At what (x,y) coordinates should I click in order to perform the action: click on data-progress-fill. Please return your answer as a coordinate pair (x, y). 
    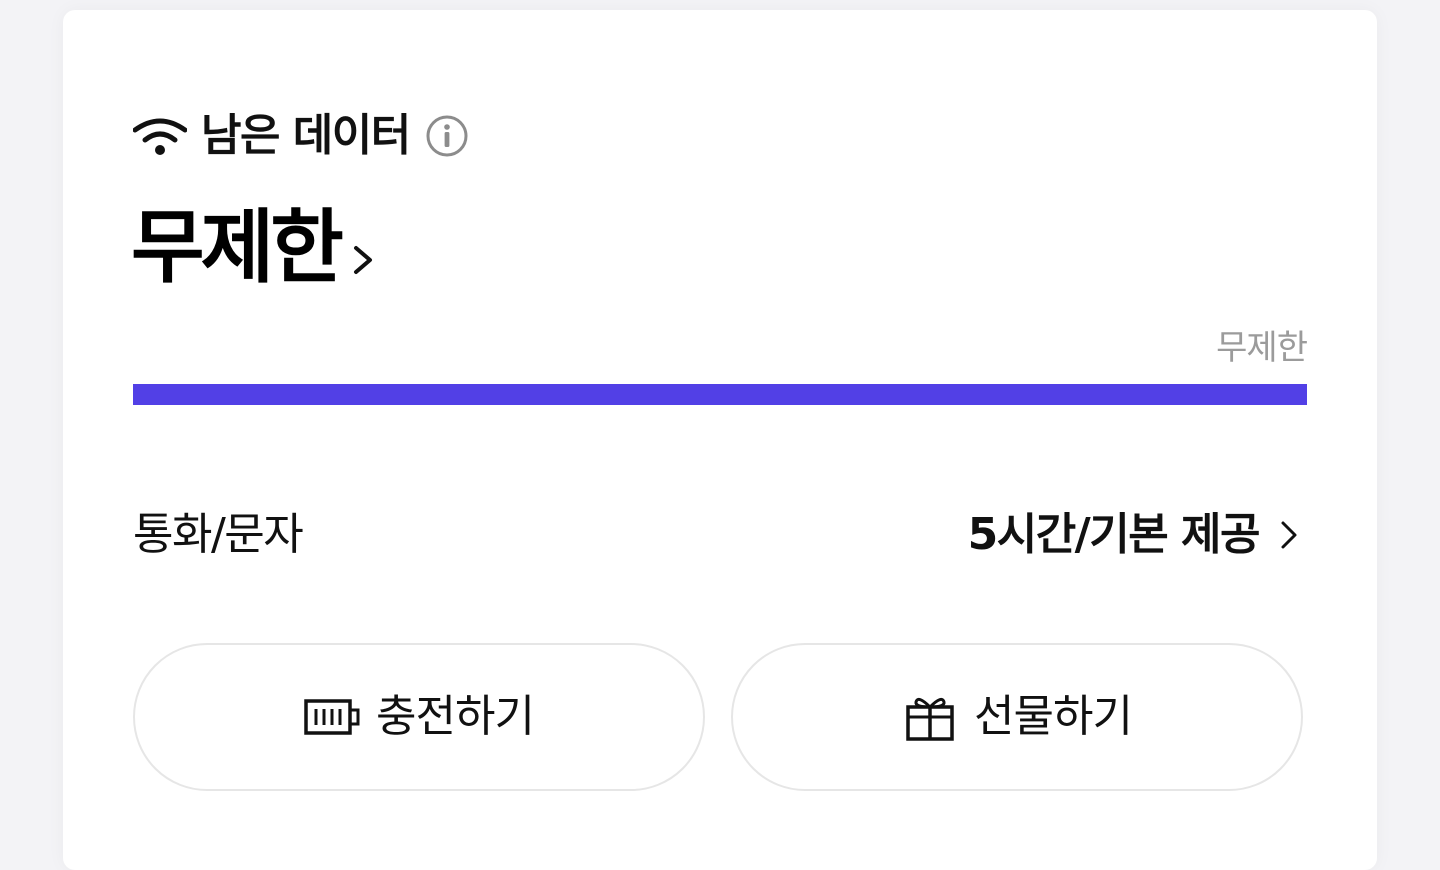
    Looking at the image, I should click on (720, 394).